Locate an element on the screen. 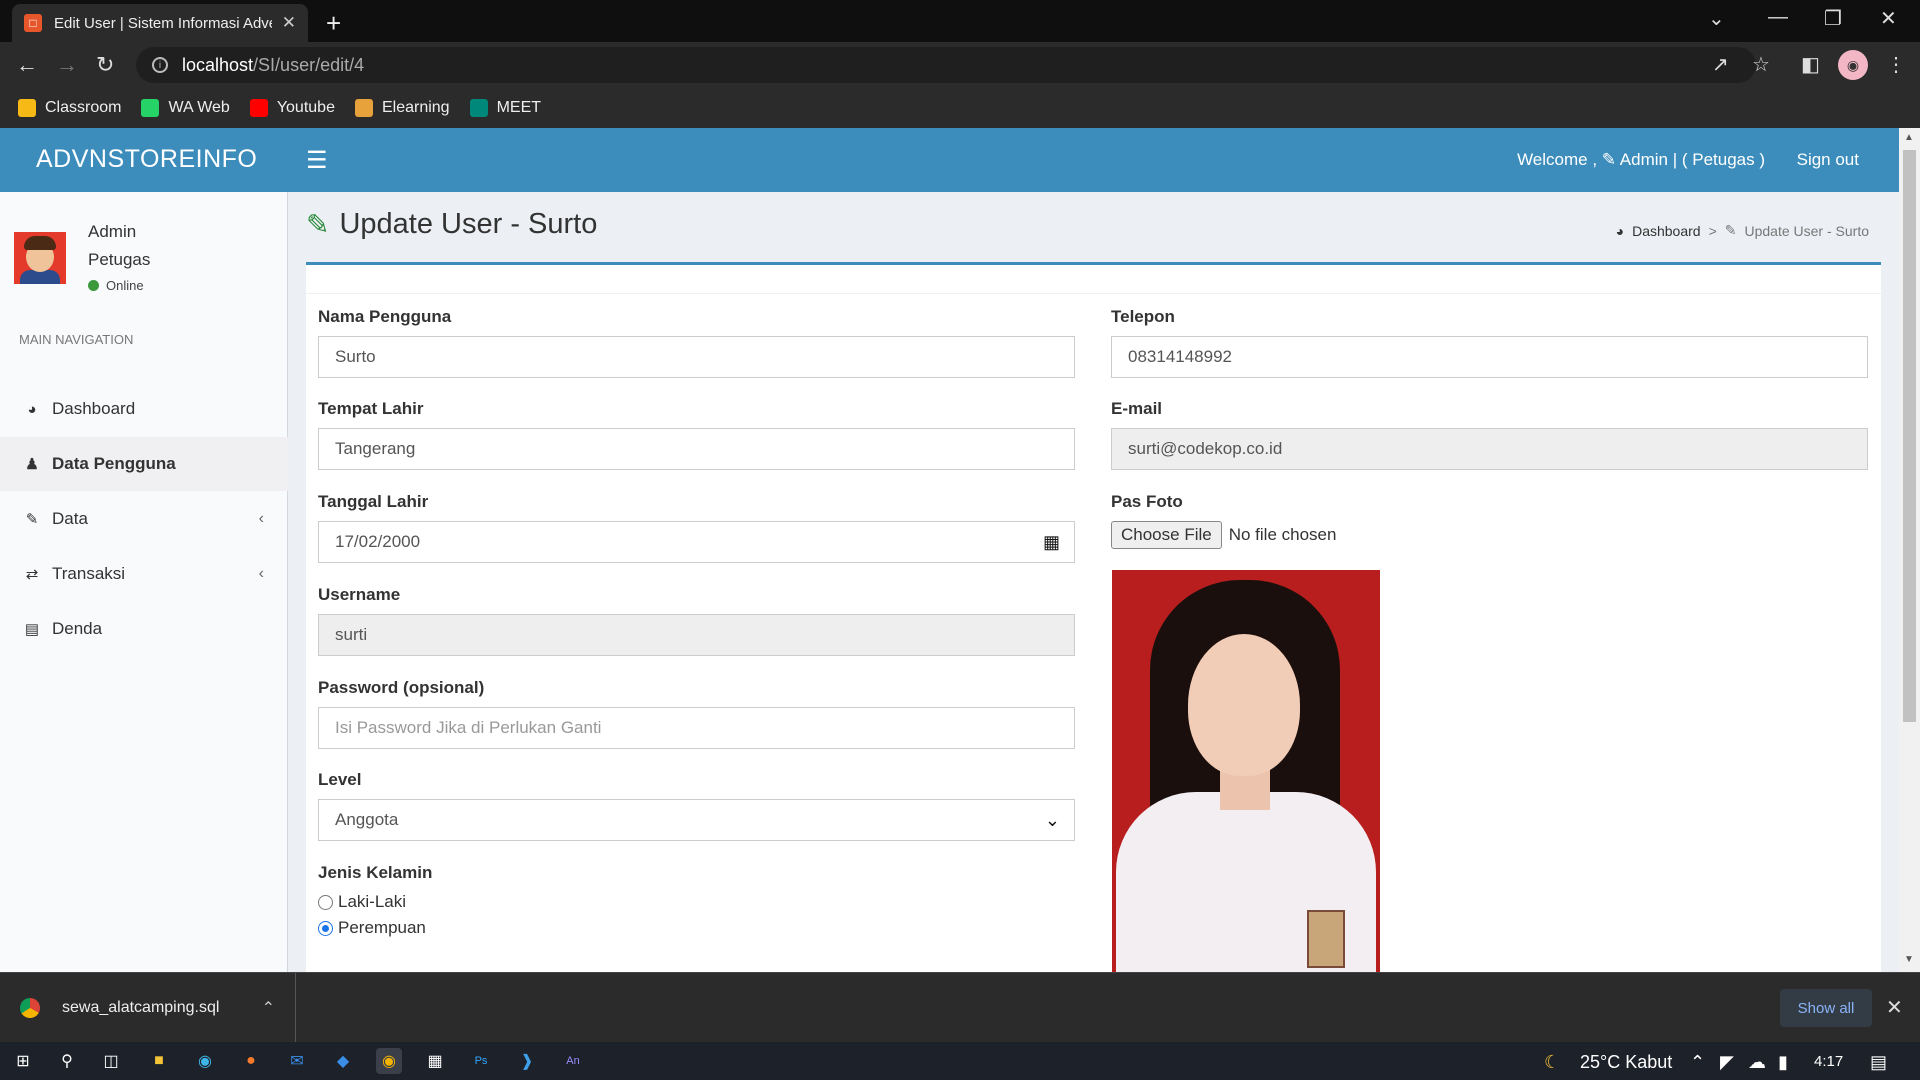 The width and height of the screenshot is (1920, 1080). file-status: No file chosen is located at coordinates (1282, 534).